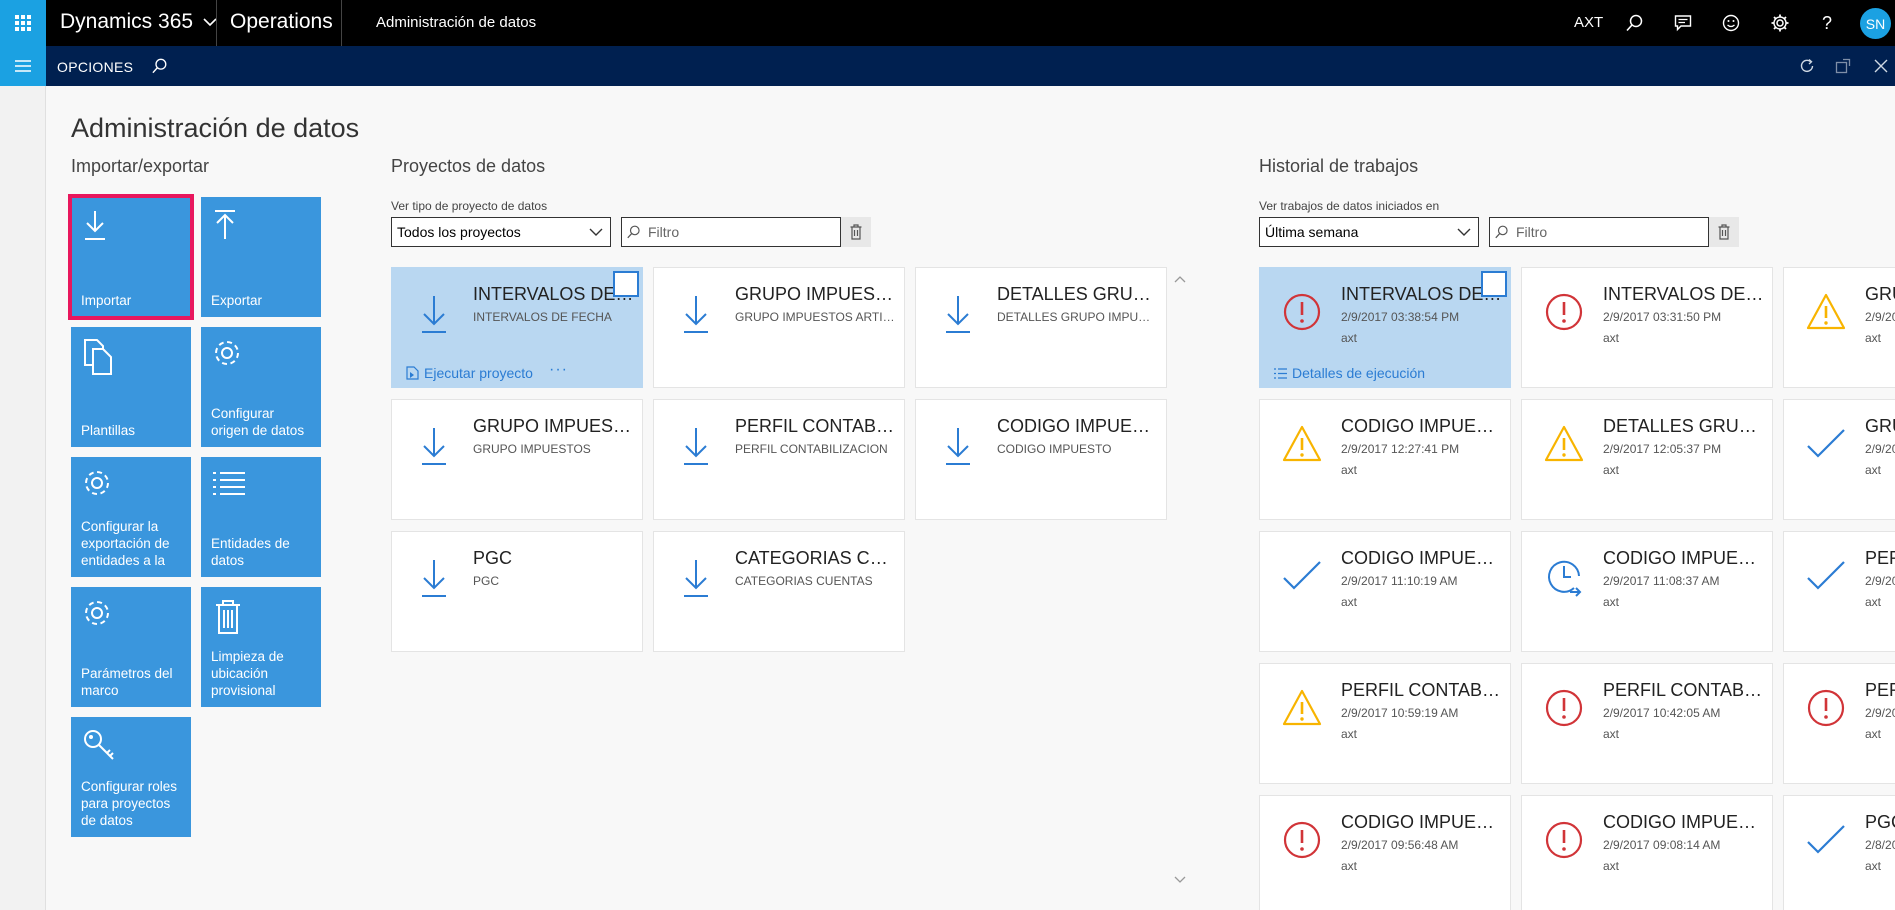  Describe the element at coordinates (1662, 449) in the screenshot. I see `job-date: 2/9/2017 12:05:37 PM` at that location.